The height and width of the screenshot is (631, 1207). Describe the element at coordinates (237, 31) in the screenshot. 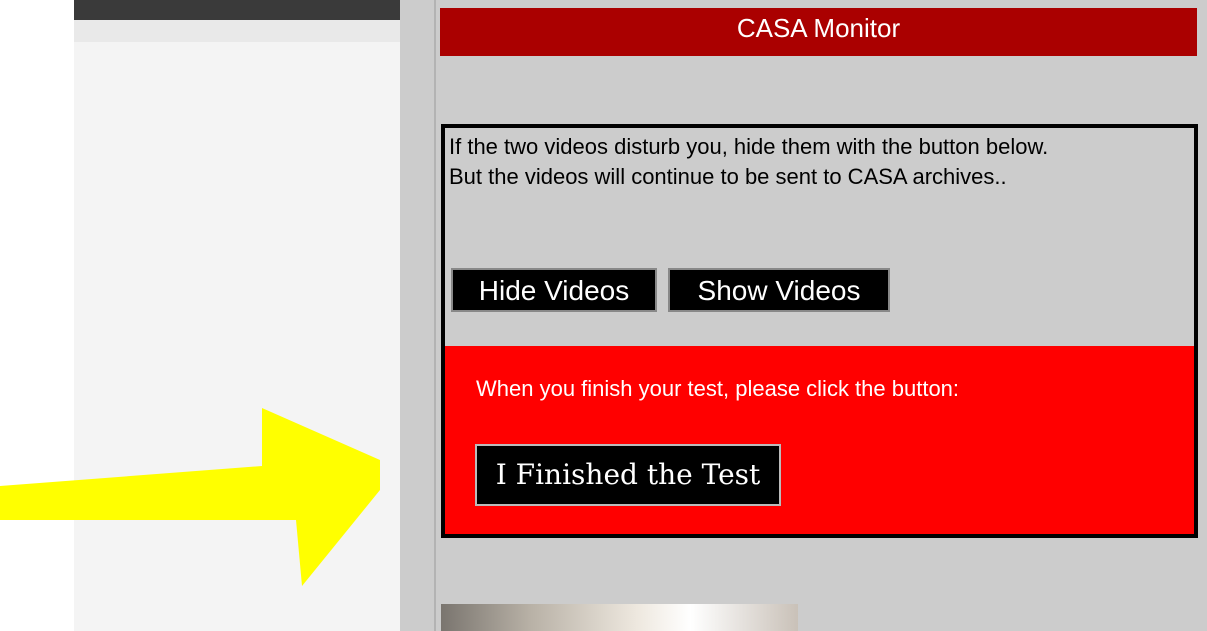

I see `left-sub-bar` at that location.